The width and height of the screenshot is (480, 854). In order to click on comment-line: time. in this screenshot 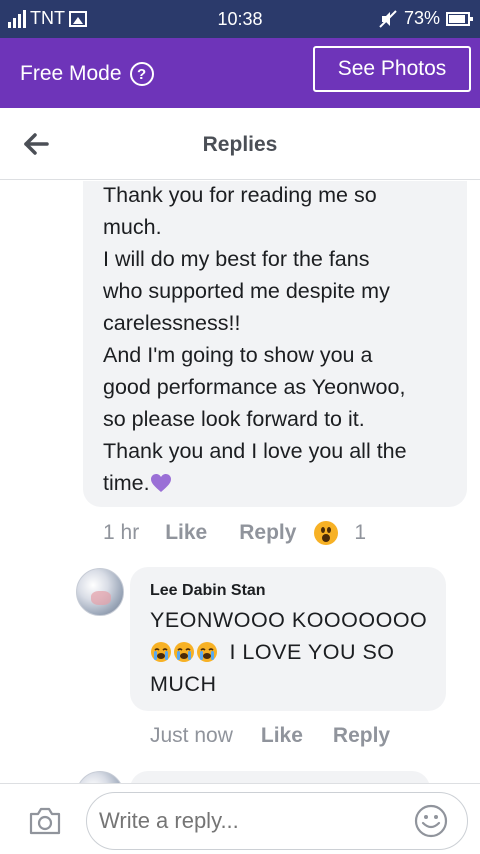, I will do `click(126, 483)`.